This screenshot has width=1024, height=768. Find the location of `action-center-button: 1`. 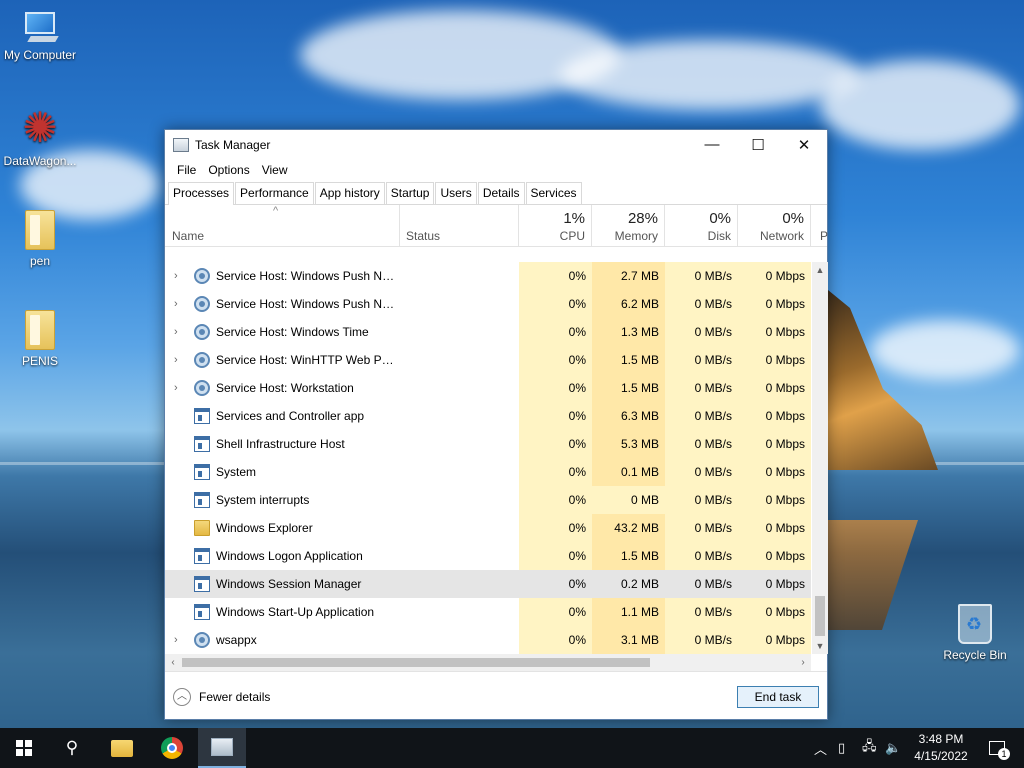

action-center-button: 1 is located at coordinates (997, 748).